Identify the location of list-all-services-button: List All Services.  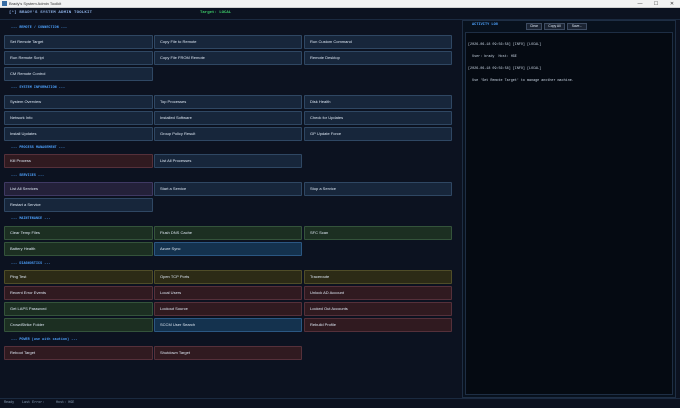
(78, 189).